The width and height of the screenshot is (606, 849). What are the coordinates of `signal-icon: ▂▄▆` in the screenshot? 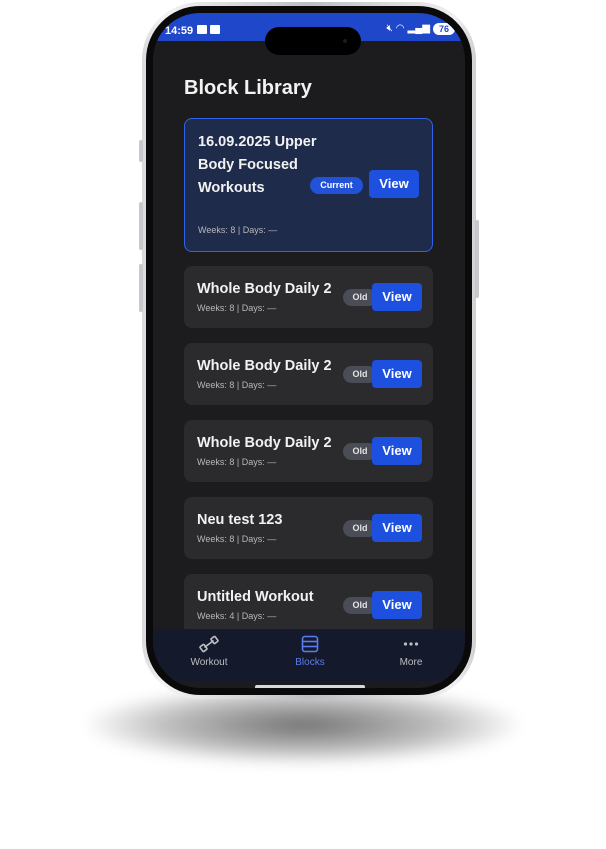 It's located at (418, 28).